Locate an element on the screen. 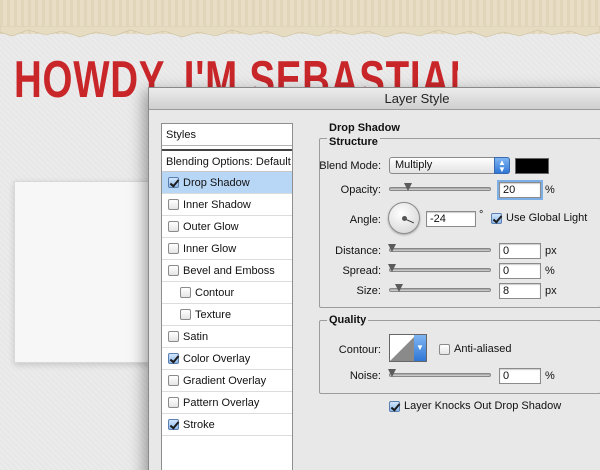 This screenshot has width=600, height=470. style-item-label: Gradient Overlay is located at coordinates (225, 380).